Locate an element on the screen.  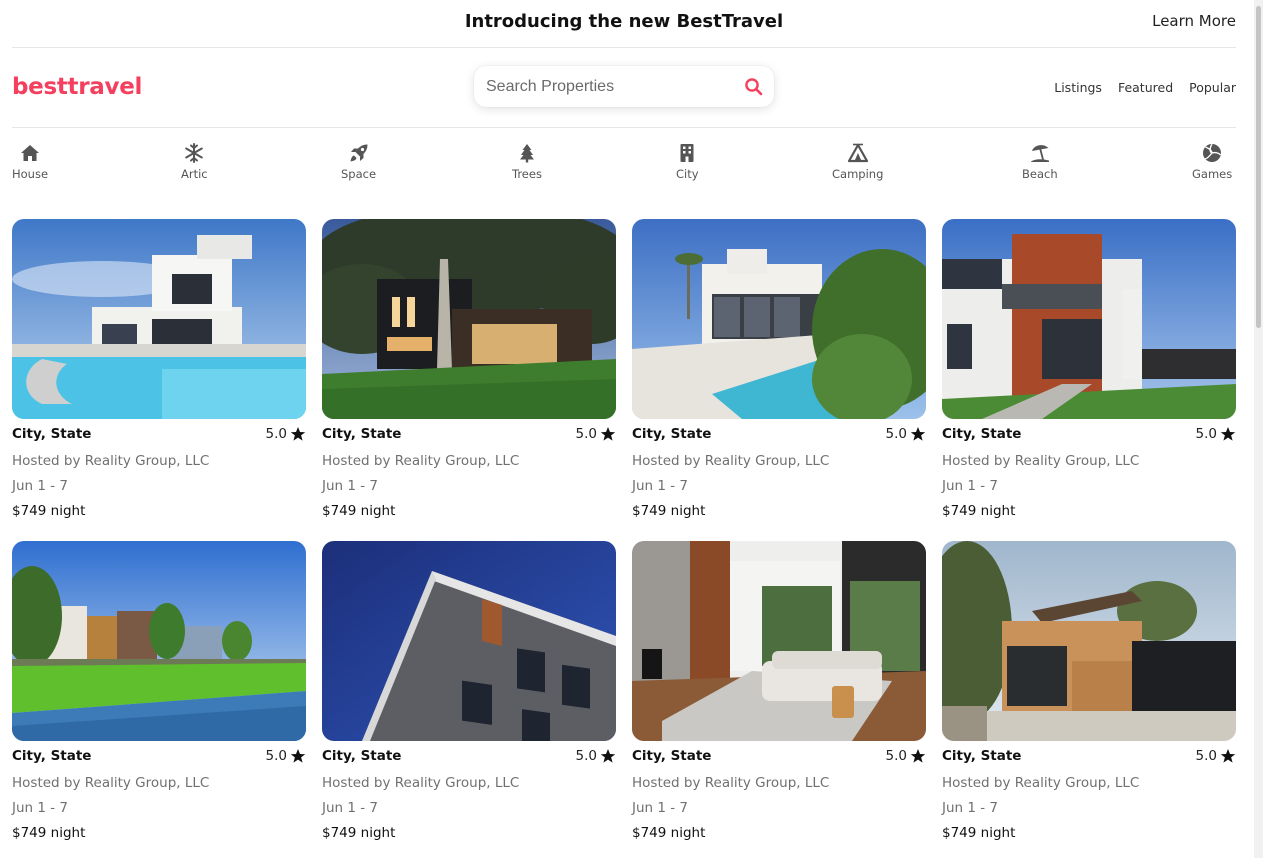
category-label: Trees is located at coordinates (527, 174).